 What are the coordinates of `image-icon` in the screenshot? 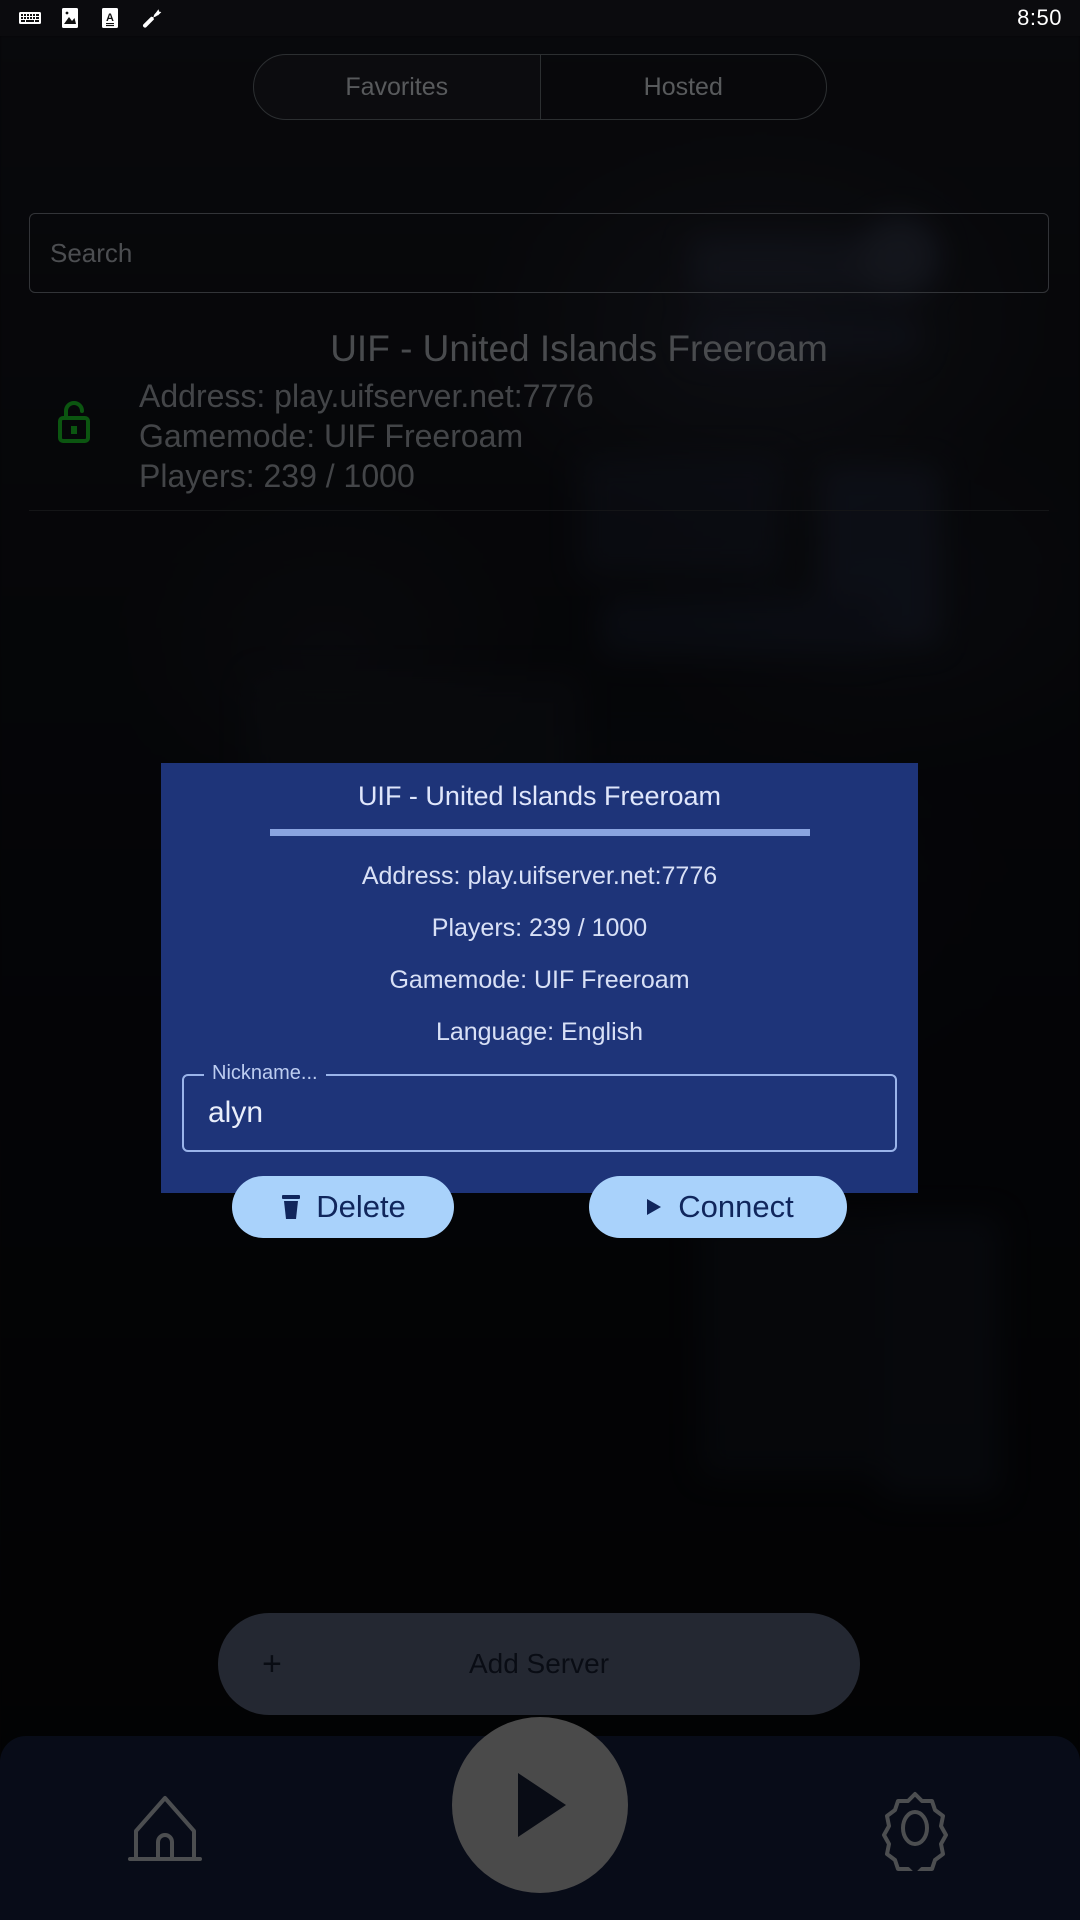 It's located at (70, 18).